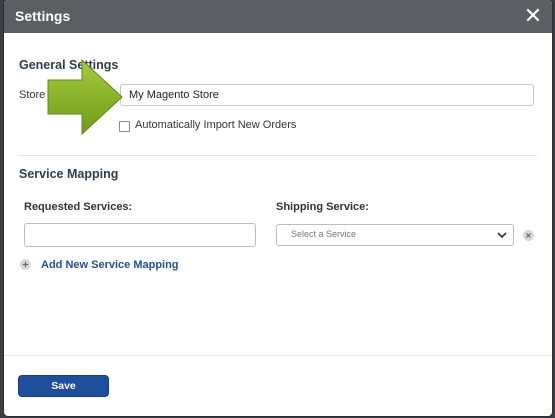 The image size is (555, 418). Describe the element at coordinates (85, 97) in the screenshot. I see `pointer-arrow-icon` at that location.